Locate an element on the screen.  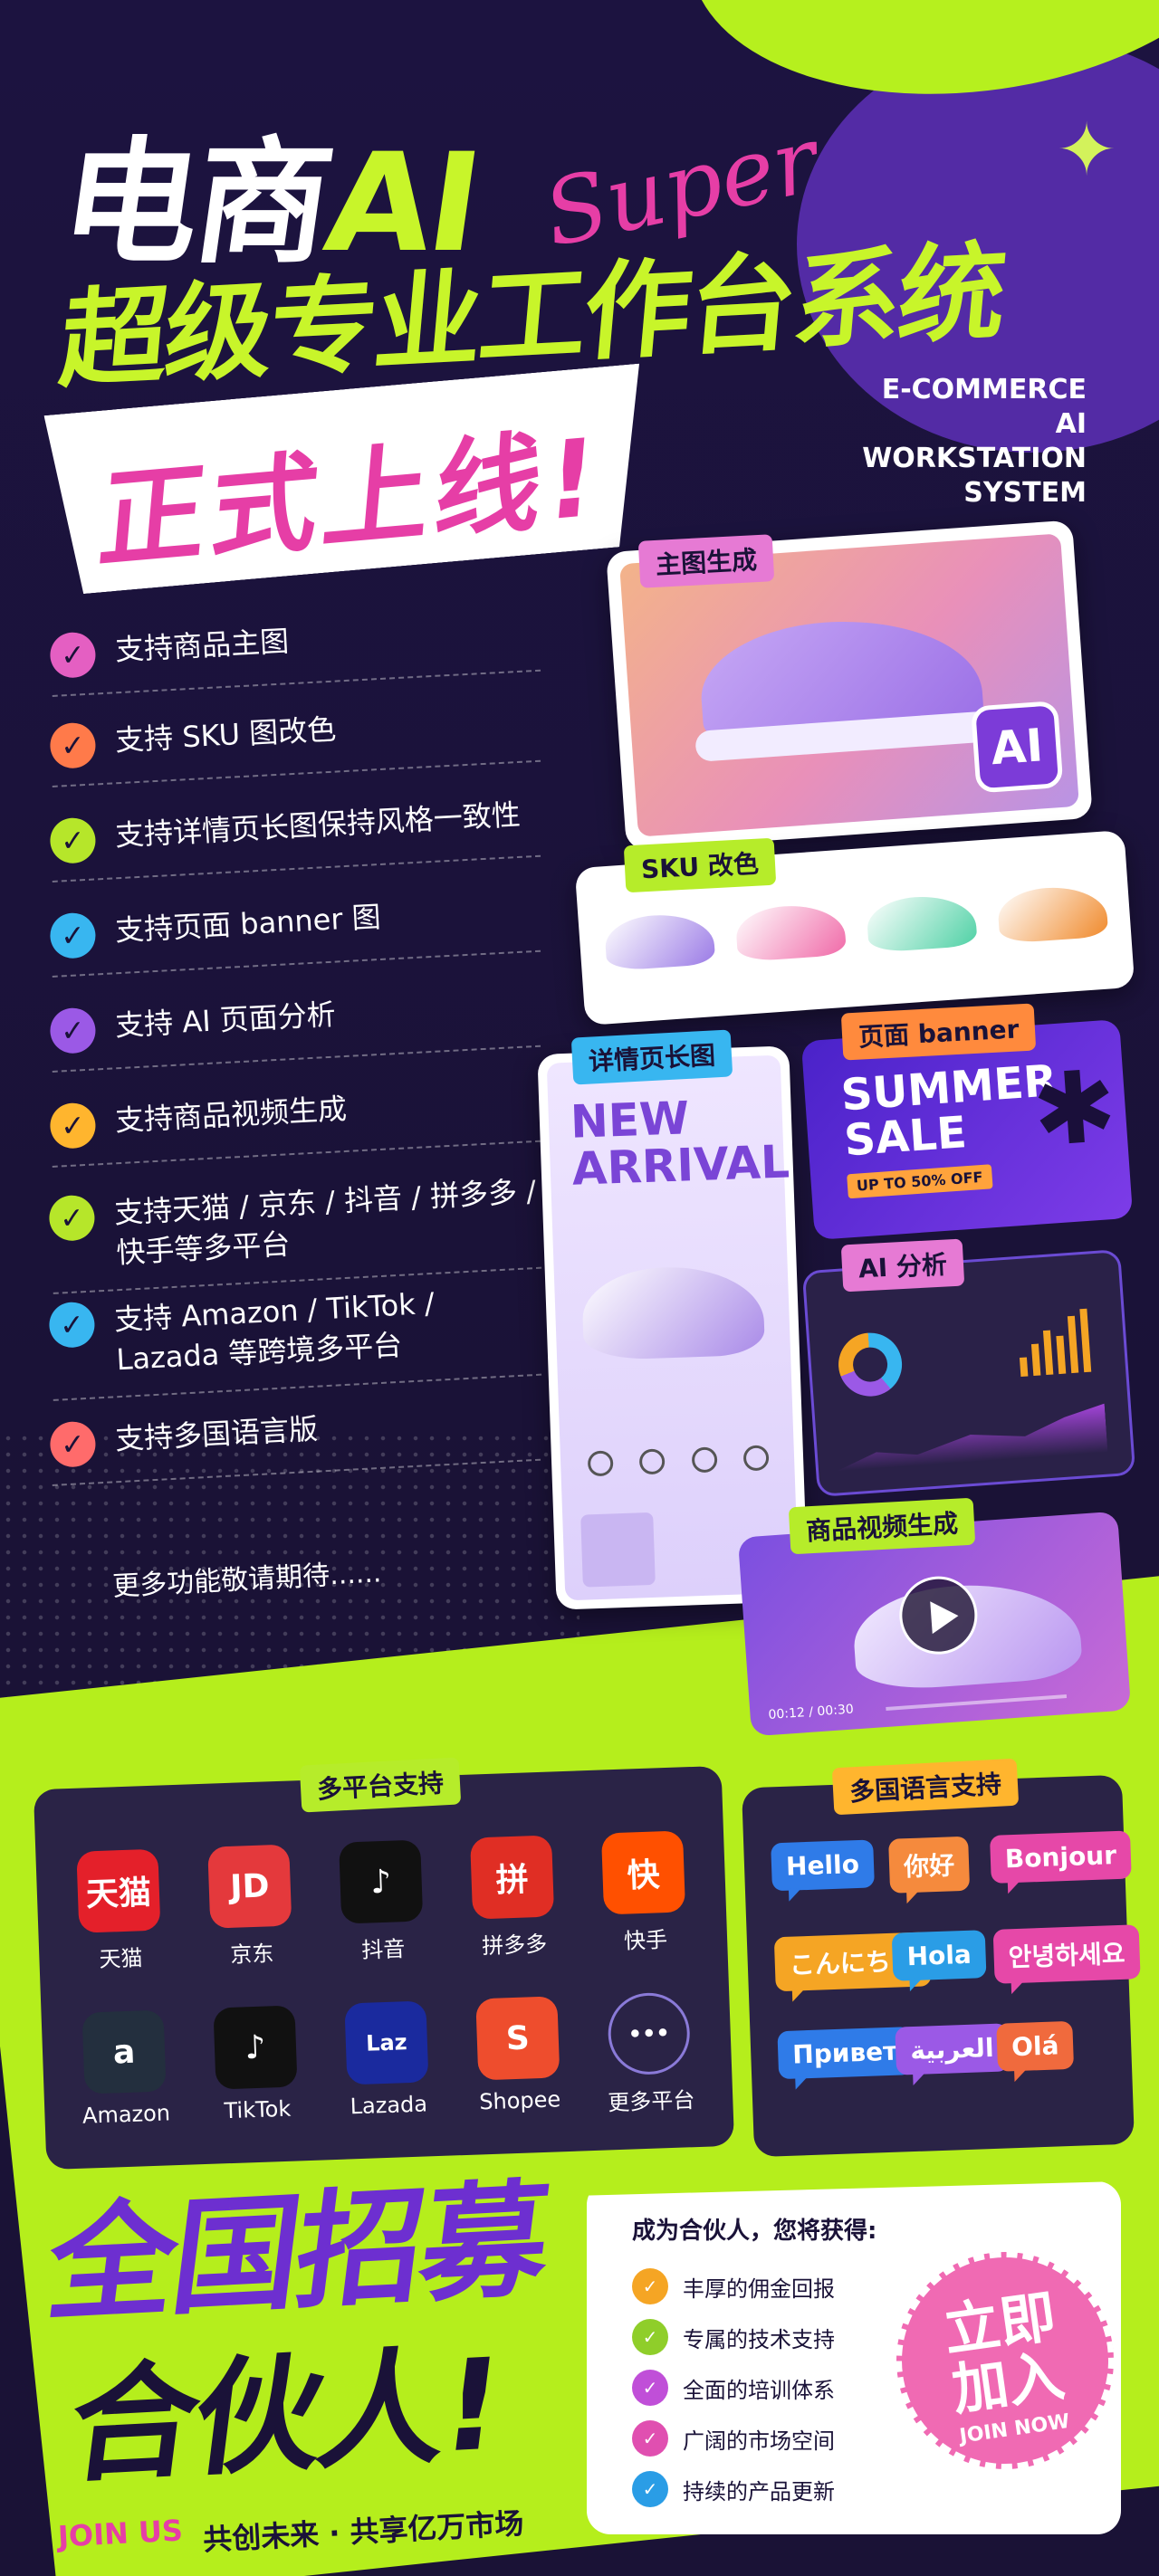
language-bubble: Olá is located at coordinates (1036, 2046).